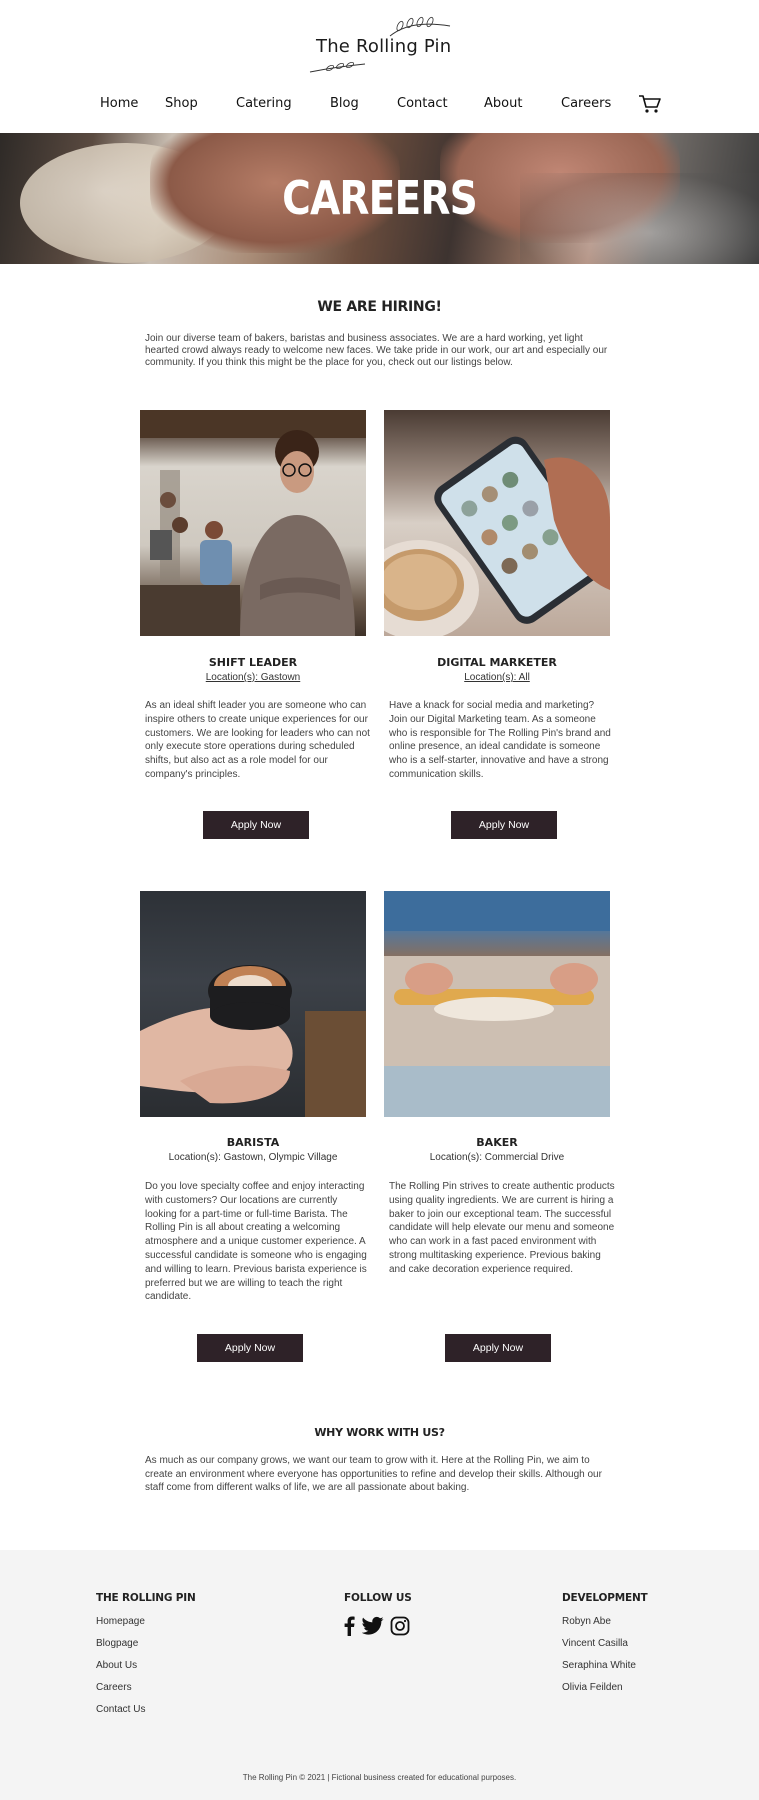  I want to click on twitter-icon, so click(373, 1626).